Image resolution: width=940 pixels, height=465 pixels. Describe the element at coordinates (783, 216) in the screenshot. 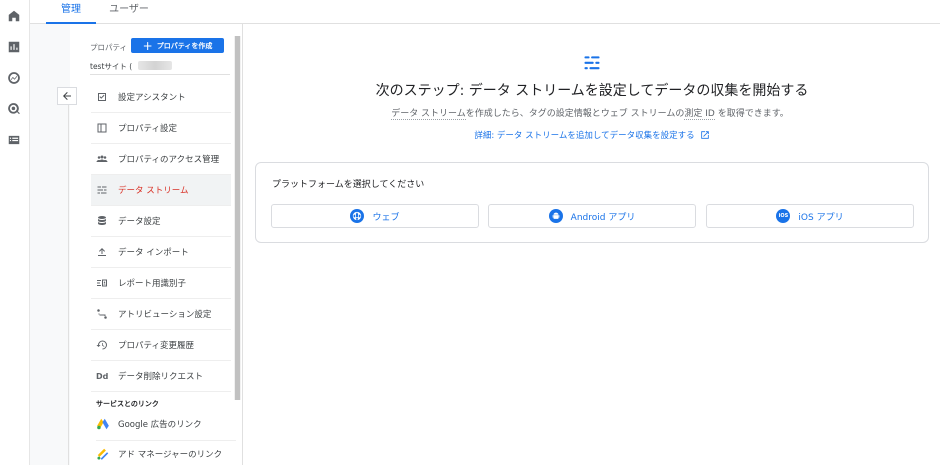

I see `ios-icon: iOS` at that location.